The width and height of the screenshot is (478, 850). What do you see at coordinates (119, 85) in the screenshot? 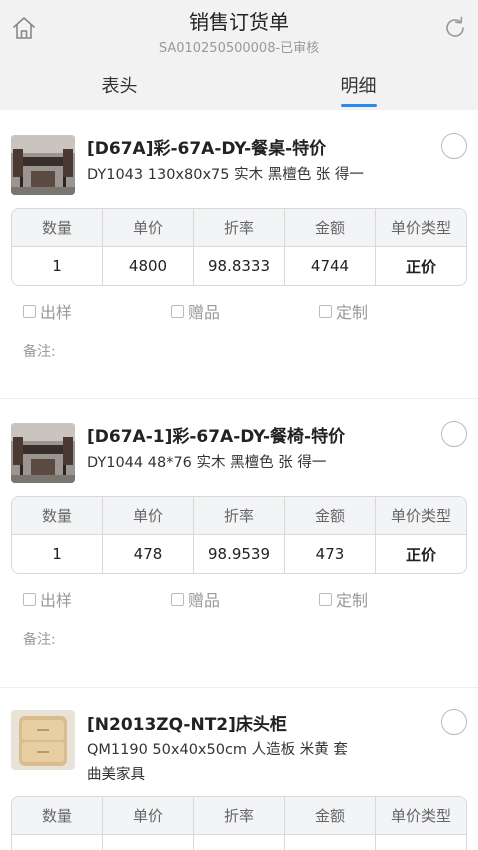
I see `tab-header: 表头` at bounding box center [119, 85].